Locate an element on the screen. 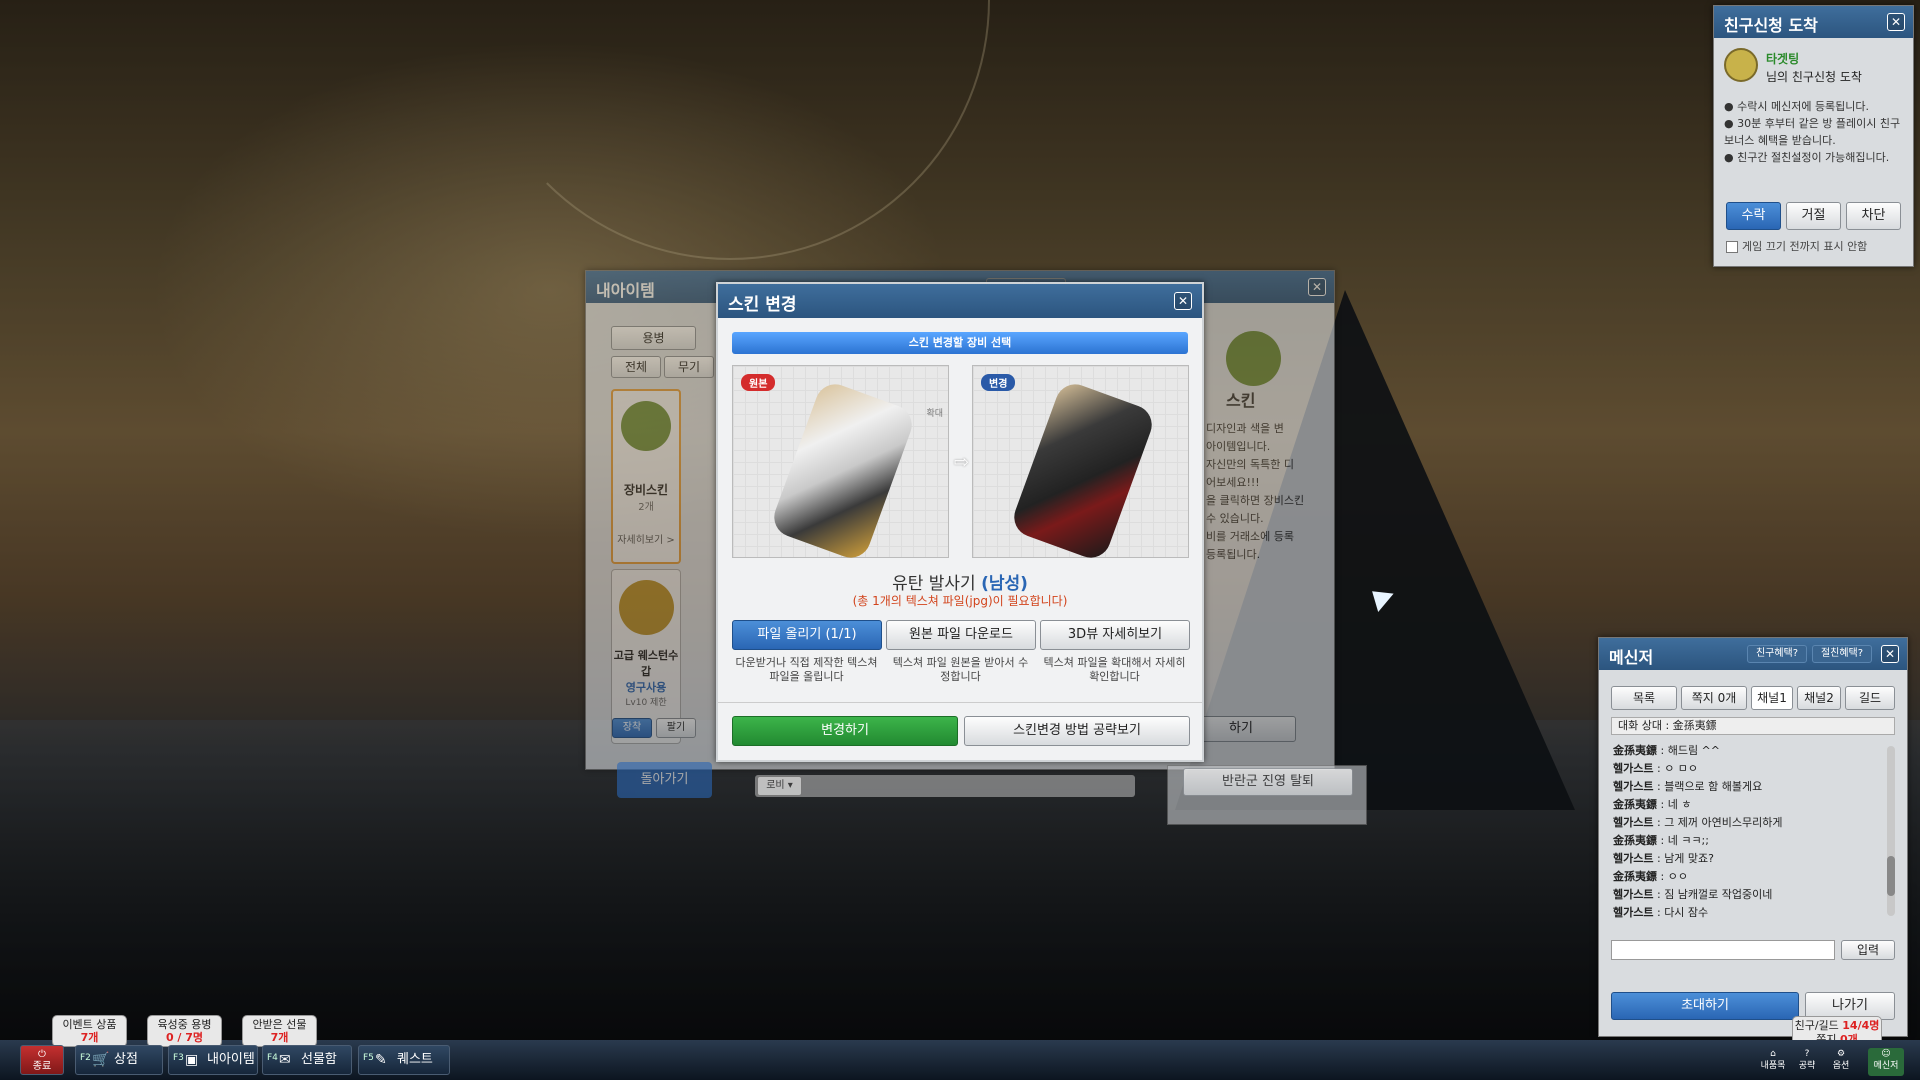  tab-mercenary: 용병 is located at coordinates (653, 338).